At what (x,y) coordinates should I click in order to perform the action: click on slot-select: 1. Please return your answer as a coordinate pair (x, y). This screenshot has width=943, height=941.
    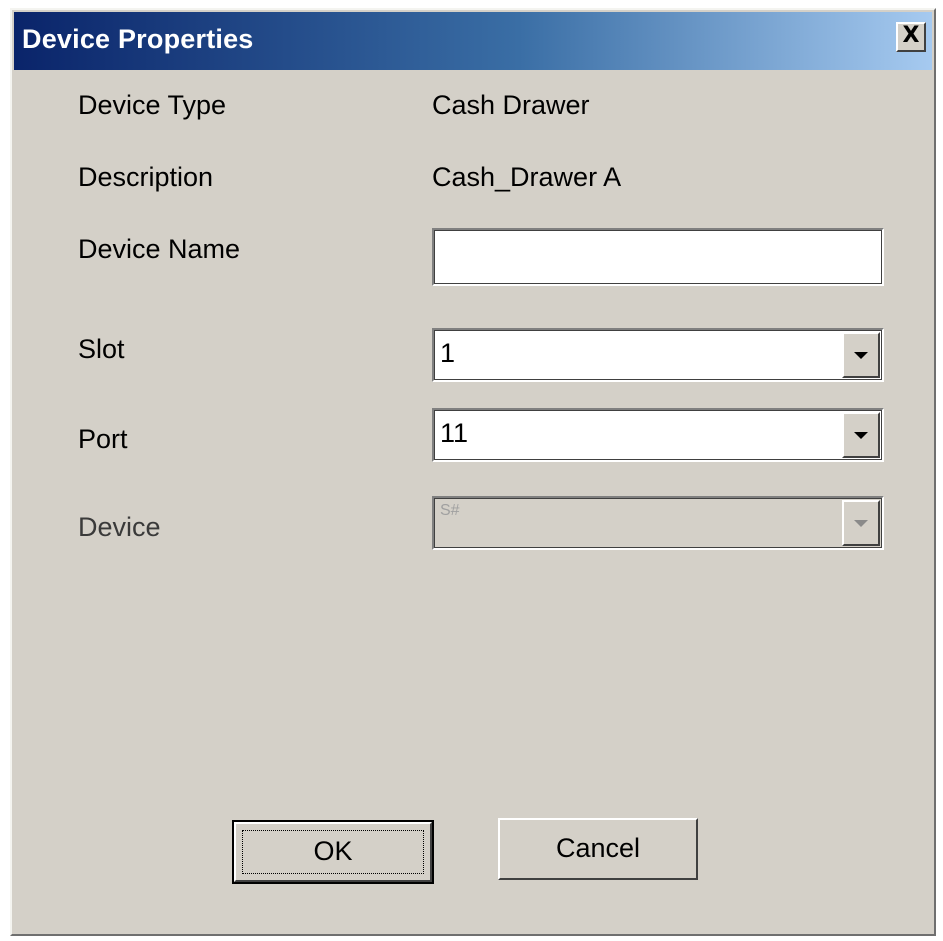
    Looking at the image, I should click on (658, 355).